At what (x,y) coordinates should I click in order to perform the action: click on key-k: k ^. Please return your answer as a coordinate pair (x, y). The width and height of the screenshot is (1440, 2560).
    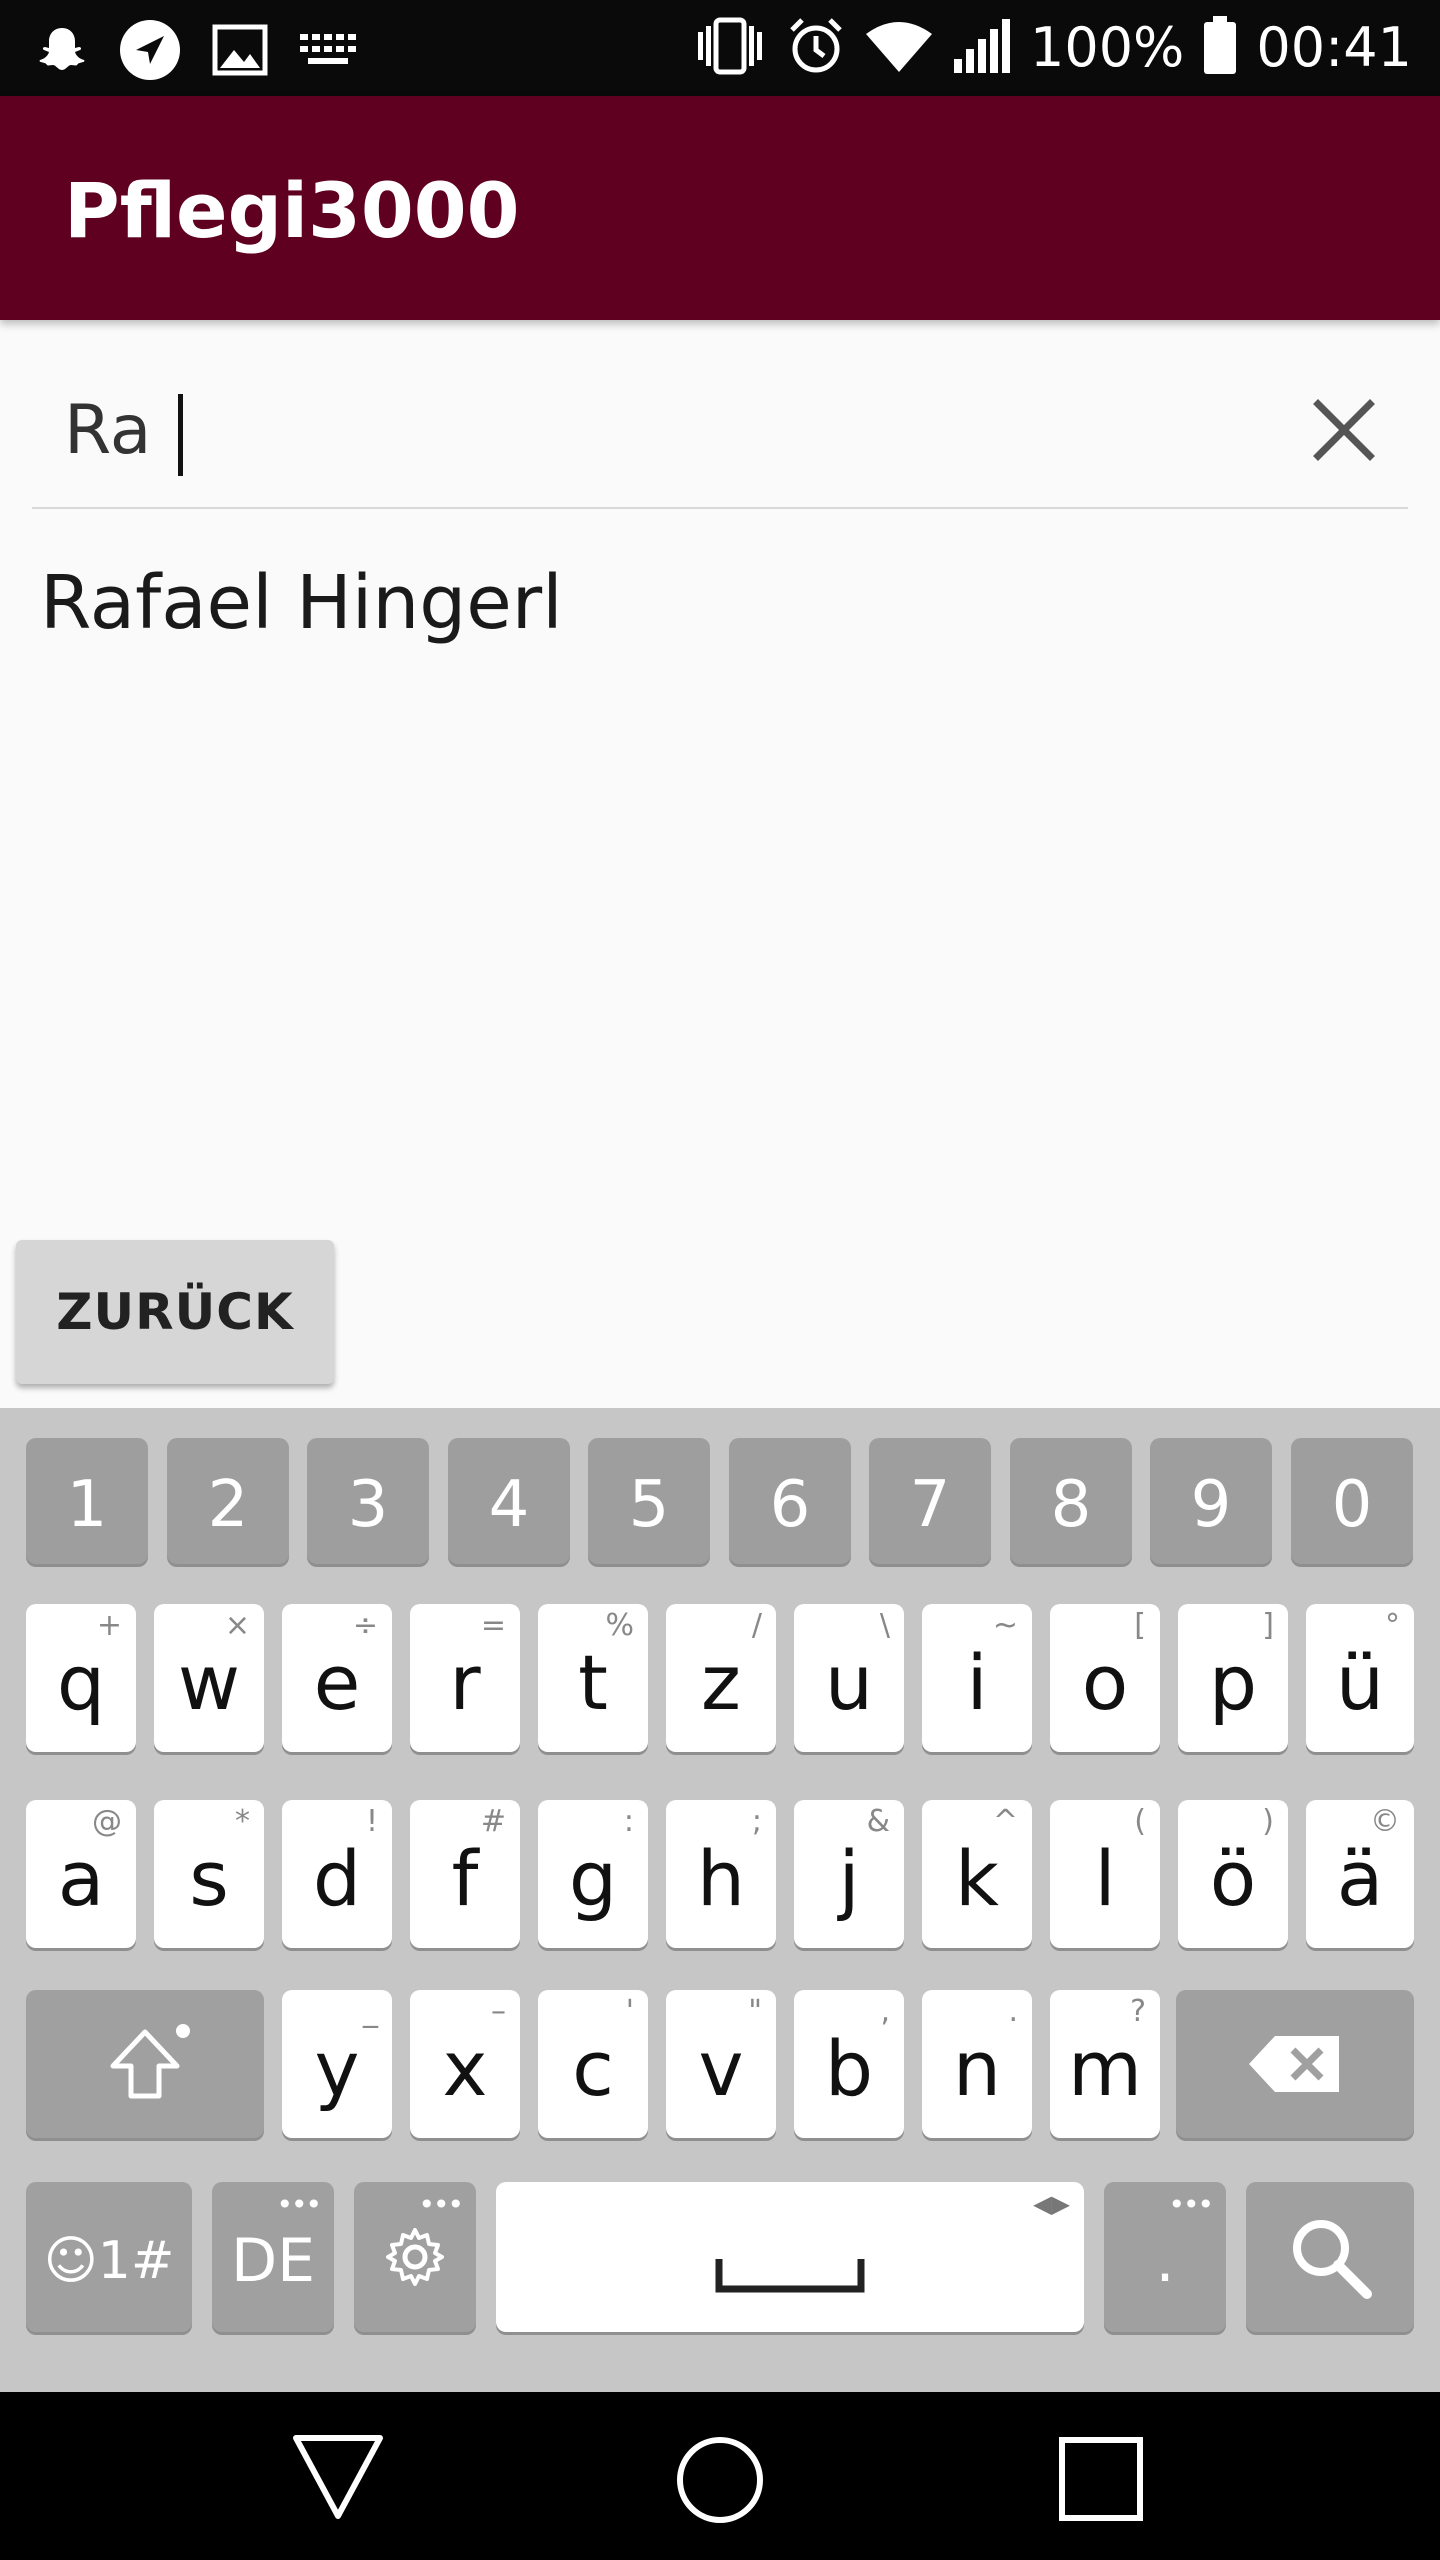
    Looking at the image, I should click on (977, 1874).